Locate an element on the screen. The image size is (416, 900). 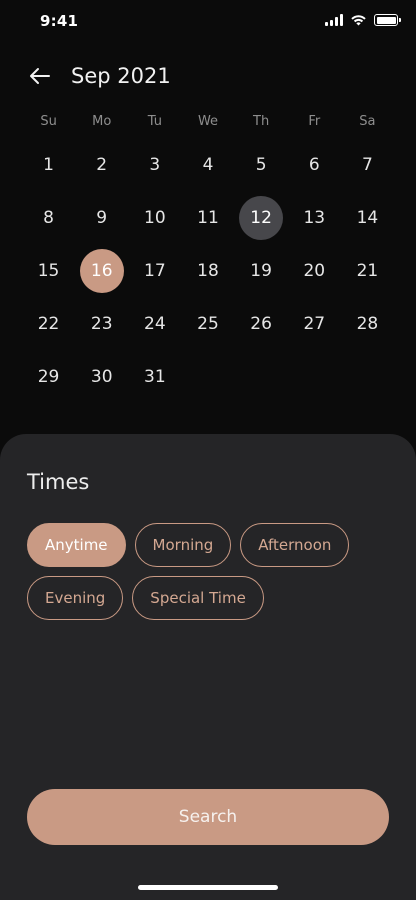
arrow-left-icon is located at coordinates (40, 76).